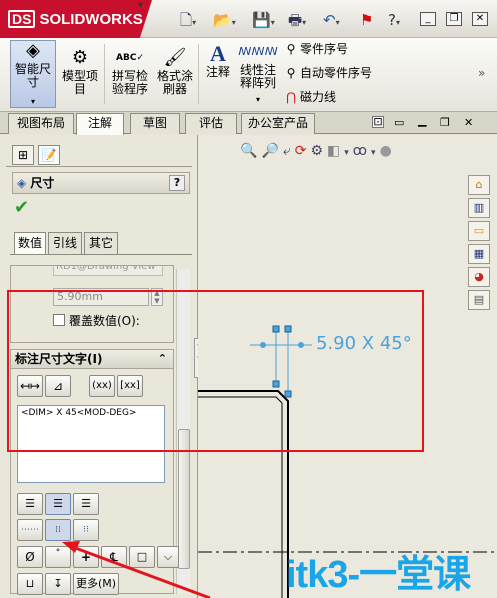 The image size is (497, 598). I want to click on smart-dimension-icon: ◈, so click(33, 50).